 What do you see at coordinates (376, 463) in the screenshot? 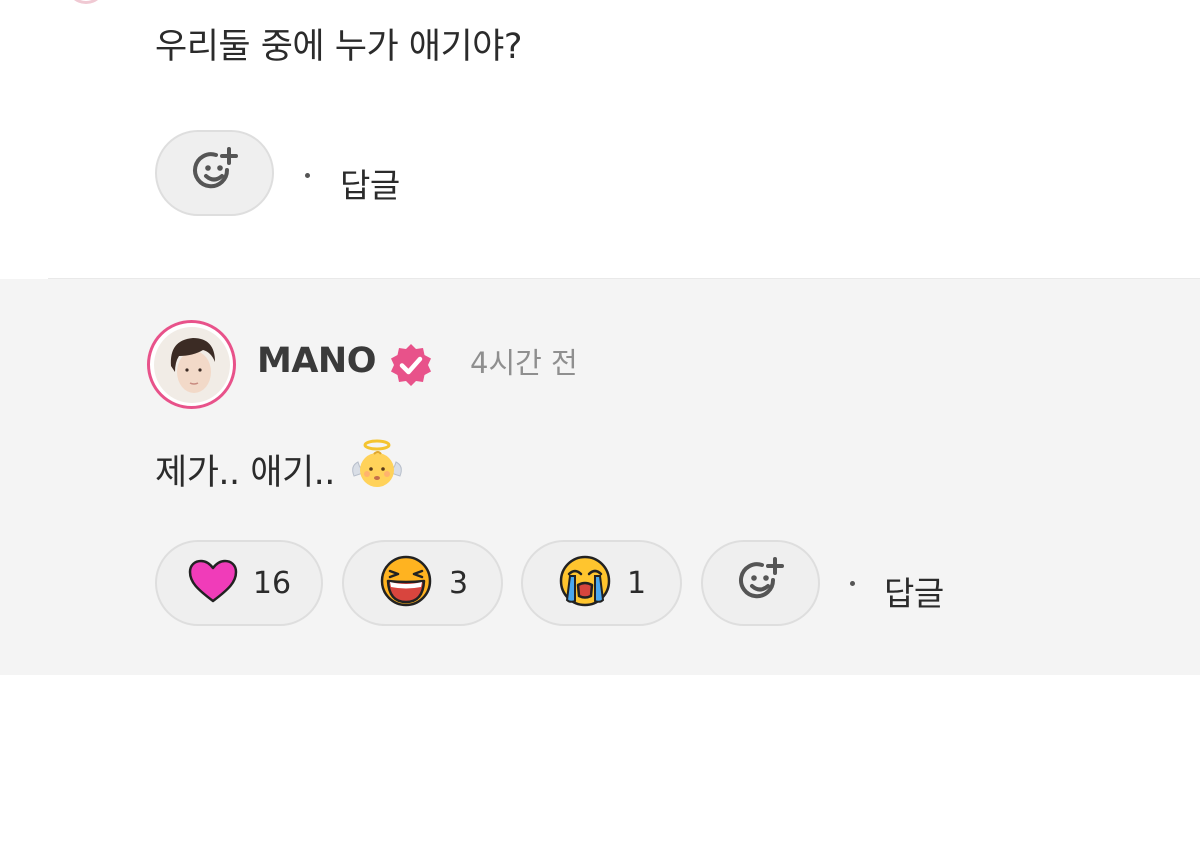
I see `baby-angel-emoji` at bounding box center [376, 463].